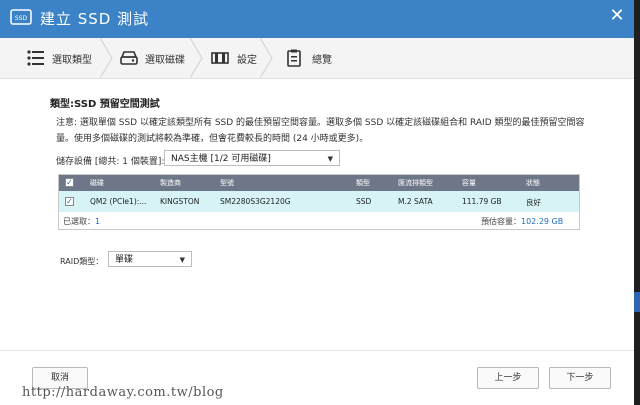  I want to click on section-title: 類型:SSD 預留空間測試, so click(105, 104).